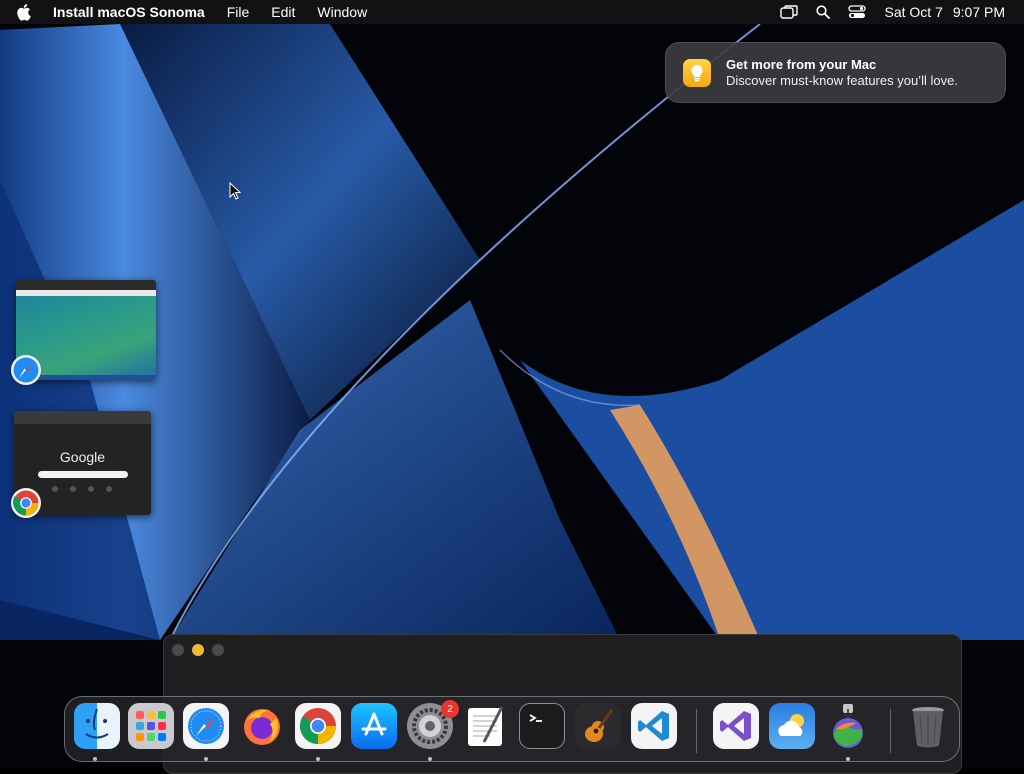 The image size is (1024, 774). I want to click on garageband-icon, so click(598, 726).